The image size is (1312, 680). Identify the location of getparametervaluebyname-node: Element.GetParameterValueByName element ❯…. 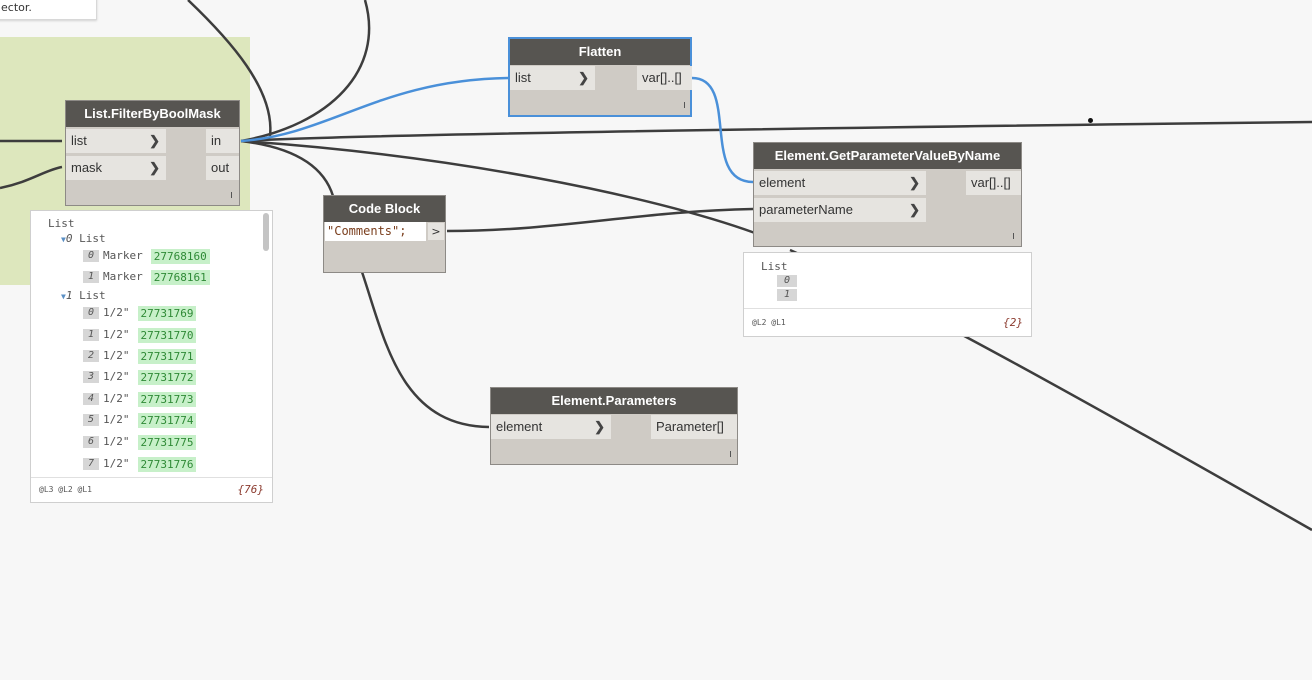
(887, 194).